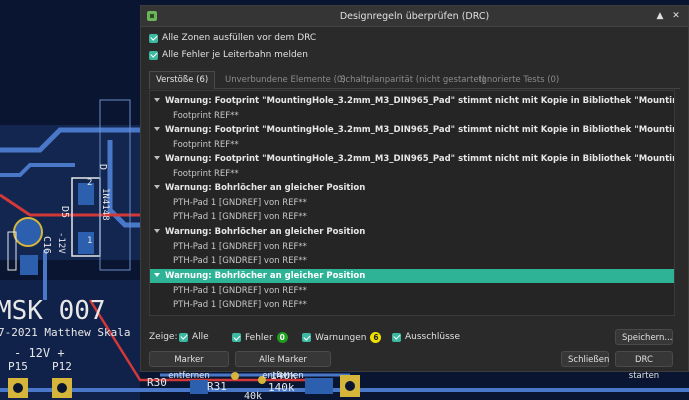 The image size is (689, 400). I want to click on filter-errors-label: Fehler, so click(259, 337).